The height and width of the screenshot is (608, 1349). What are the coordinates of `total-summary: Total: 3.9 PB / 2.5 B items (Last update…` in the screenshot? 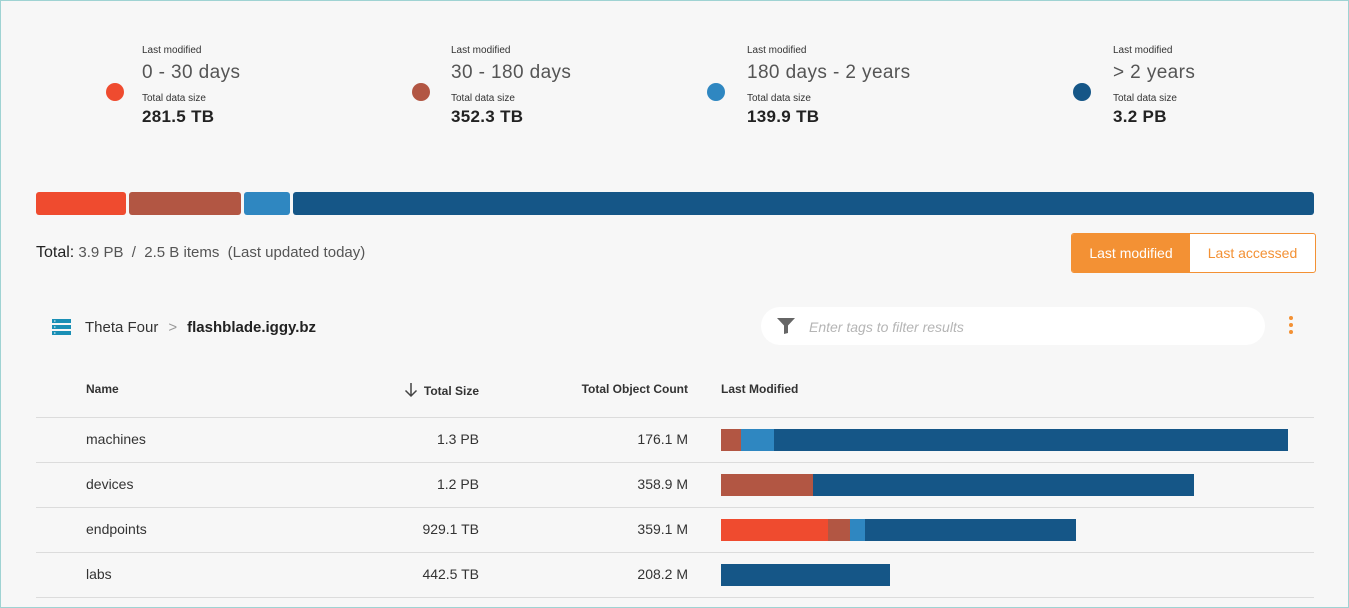 It's located at (200, 253).